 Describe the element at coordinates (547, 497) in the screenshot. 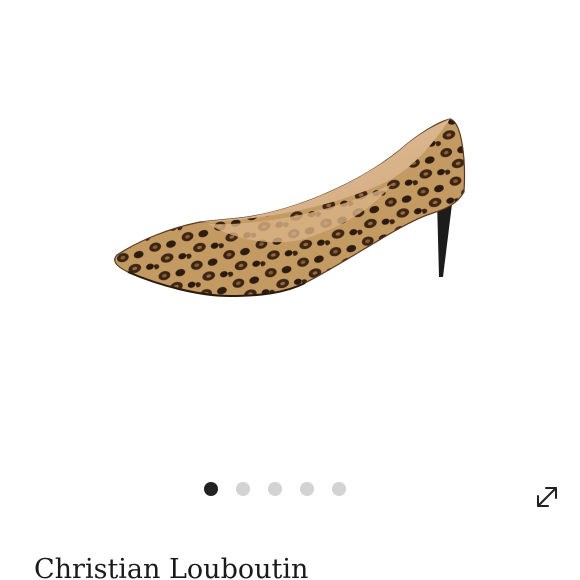

I see `expand-arrows-icon` at that location.